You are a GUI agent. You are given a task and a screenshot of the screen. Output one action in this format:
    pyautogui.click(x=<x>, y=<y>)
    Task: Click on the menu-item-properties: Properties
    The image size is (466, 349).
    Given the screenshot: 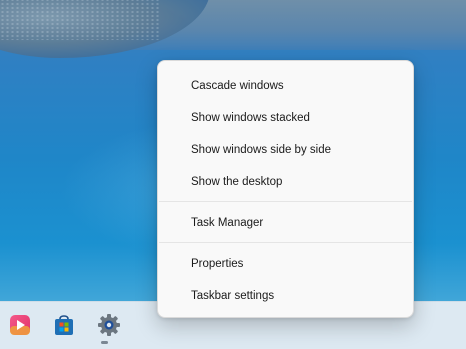 What is the action you would take?
    pyautogui.click(x=285, y=264)
    